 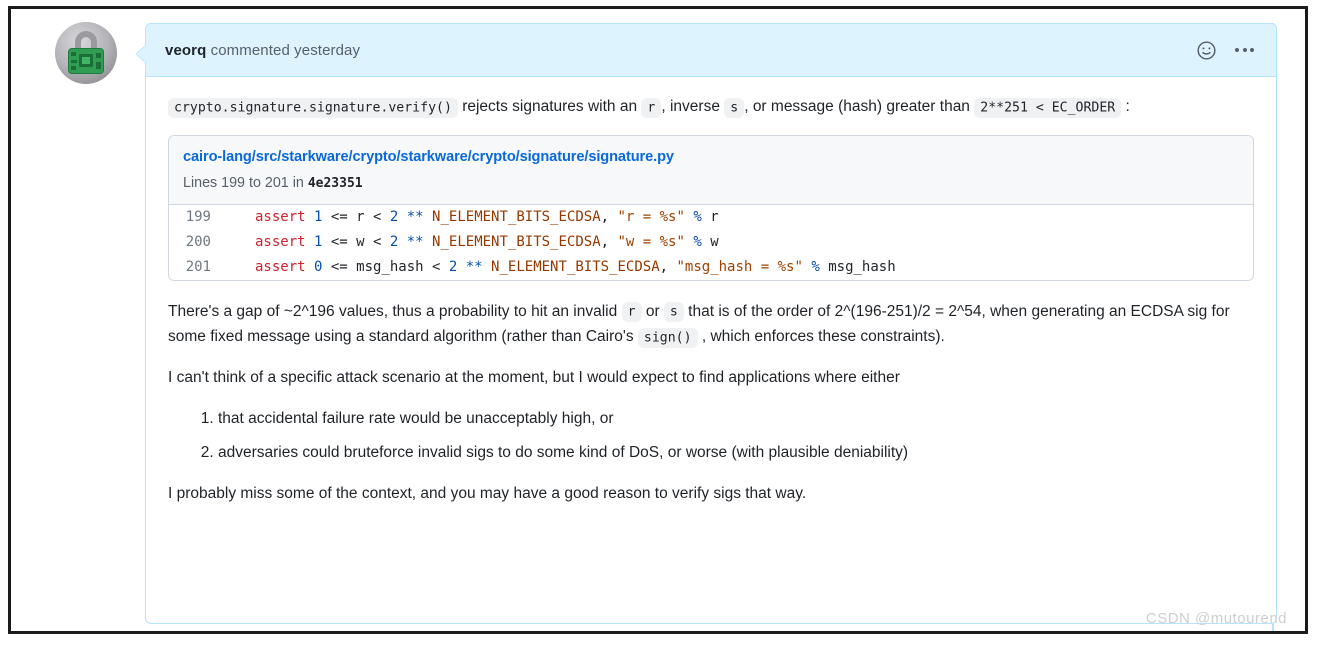 What do you see at coordinates (711, 50) in the screenshot?
I see `comment-header: veorq commented yesterday` at bounding box center [711, 50].